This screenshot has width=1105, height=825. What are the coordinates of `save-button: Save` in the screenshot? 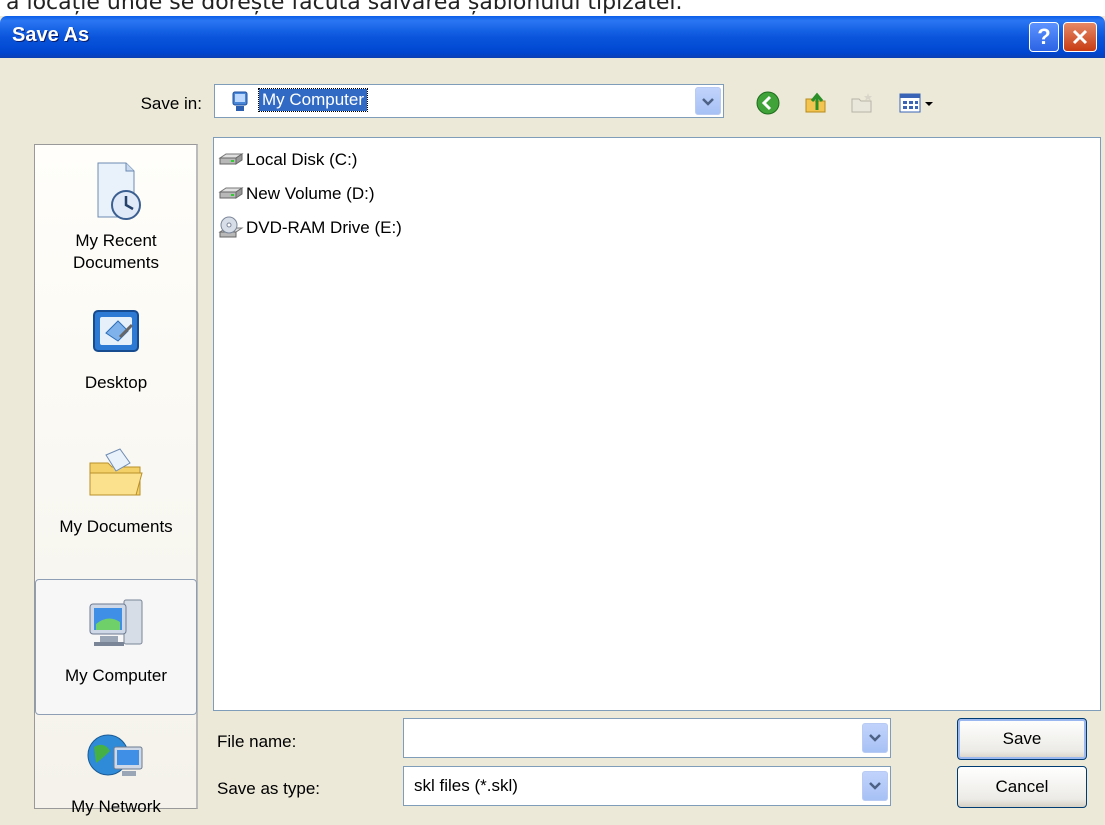 It's located at (1022, 739).